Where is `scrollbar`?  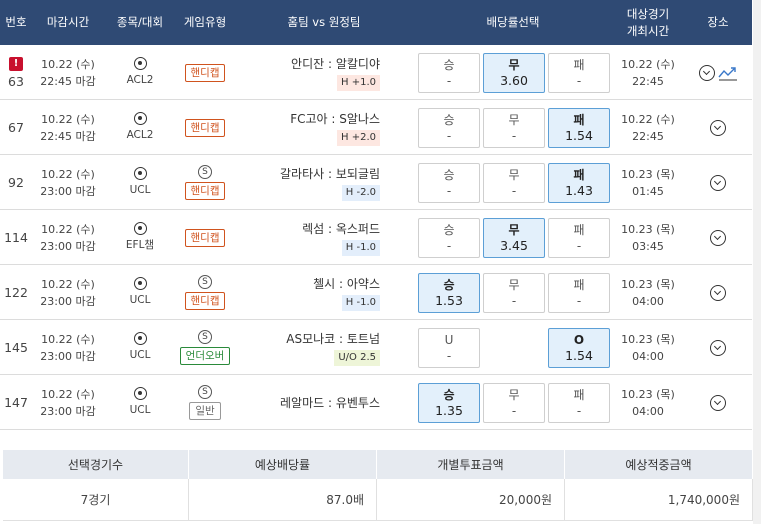
scrollbar is located at coordinates (757, 262).